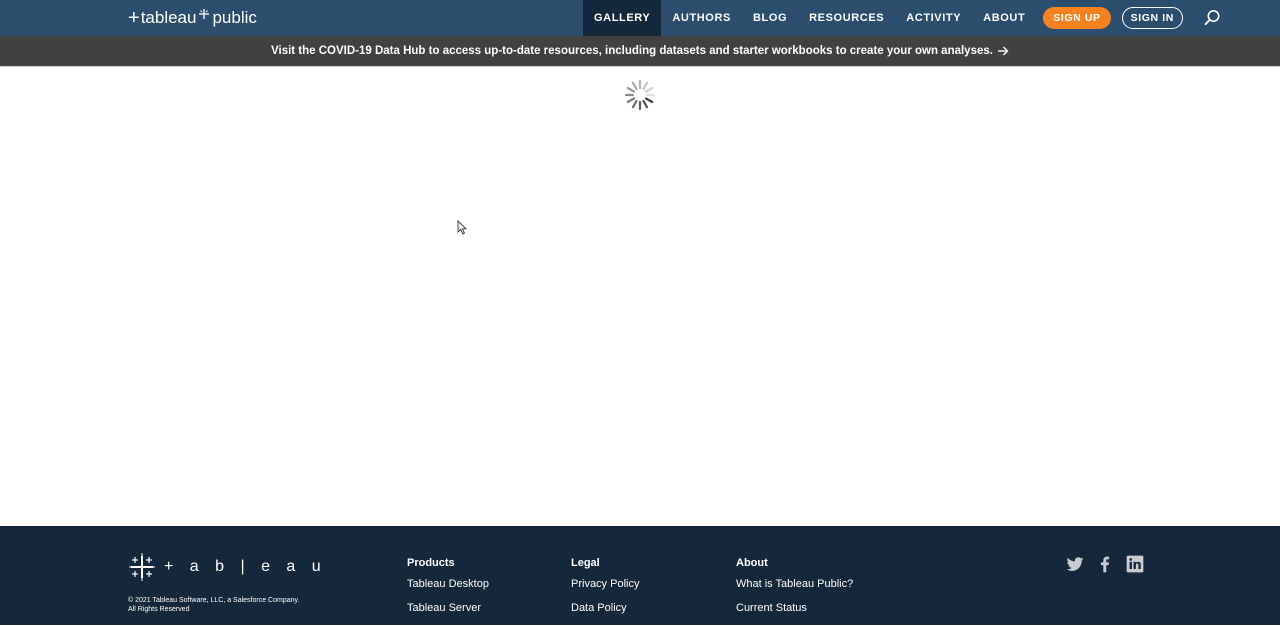  What do you see at coordinates (1075, 564) in the screenshot?
I see `twitter-icon` at bounding box center [1075, 564].